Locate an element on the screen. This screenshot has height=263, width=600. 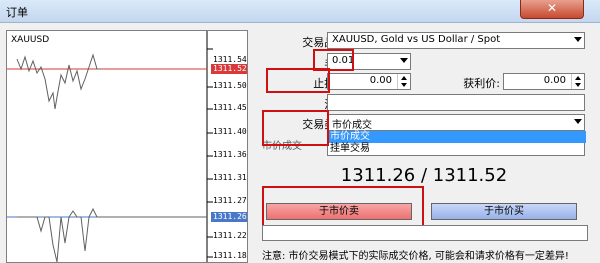
order-type-option: 市价成交 is located at coordinates (457, 137).